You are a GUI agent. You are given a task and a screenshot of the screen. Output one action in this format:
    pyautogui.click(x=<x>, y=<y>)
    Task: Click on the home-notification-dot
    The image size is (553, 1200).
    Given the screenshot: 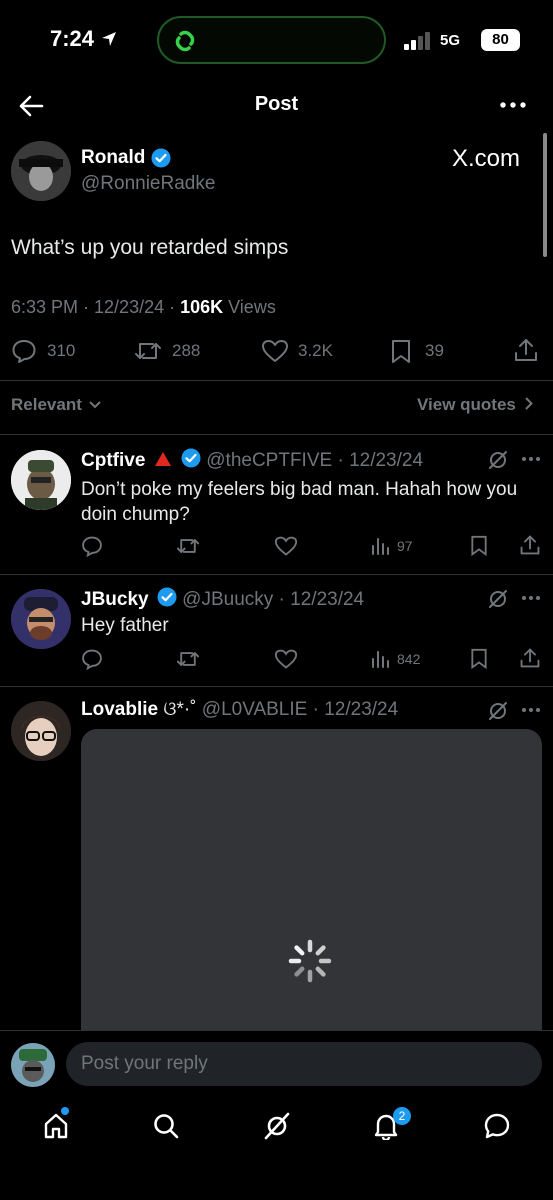 What is the action you would take?
    pyautogui.click(x=65, y=1111)
    